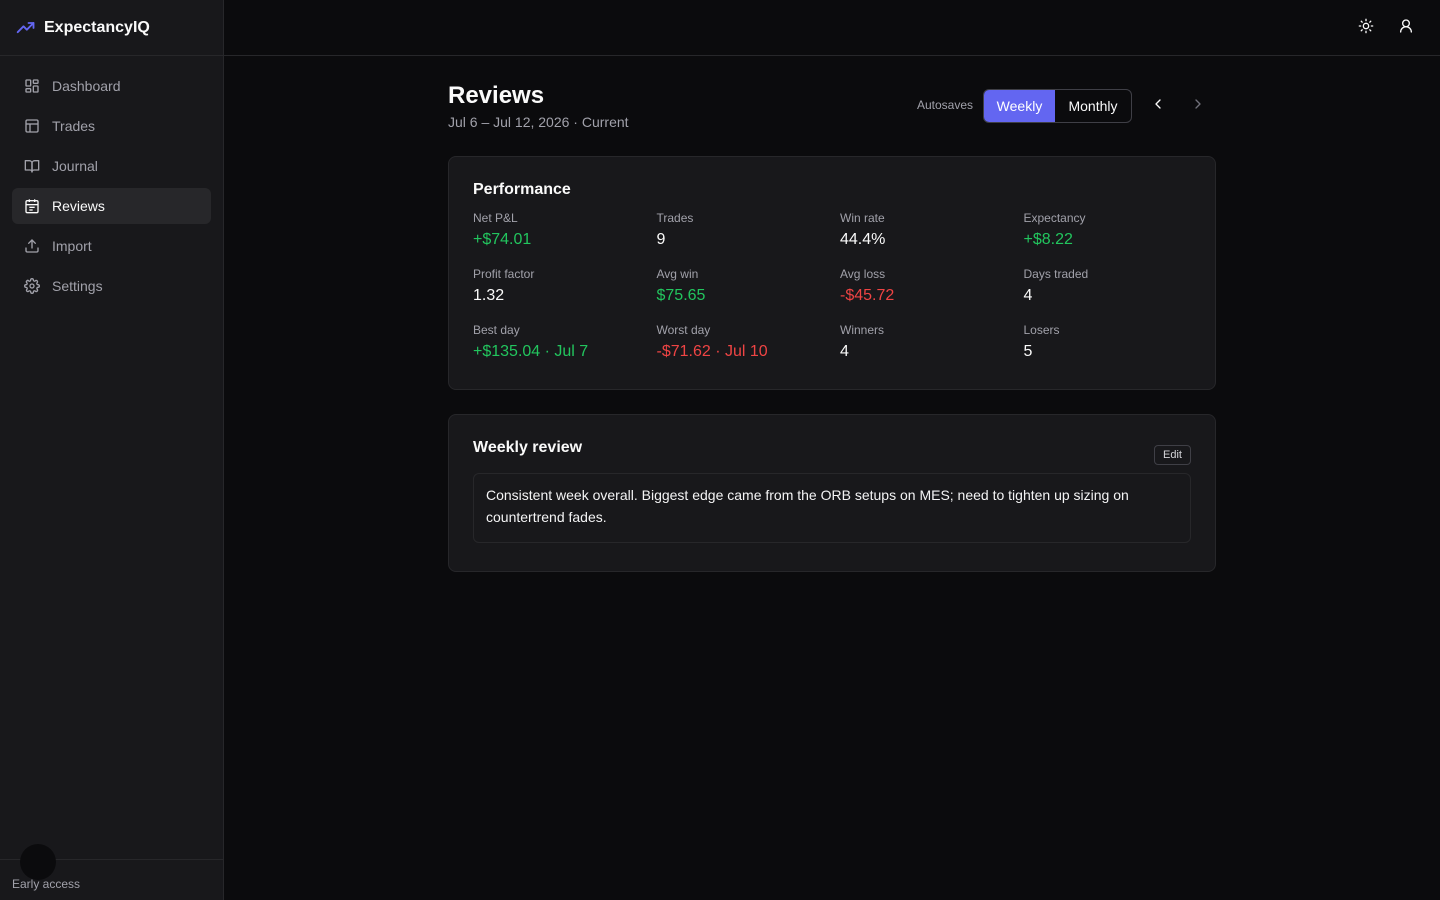 This screenshot has width=1440, height=900. What do you see at coordinates (832, 28) in the screenshot?
I see `top-bar` at bounding box center [832, 28].